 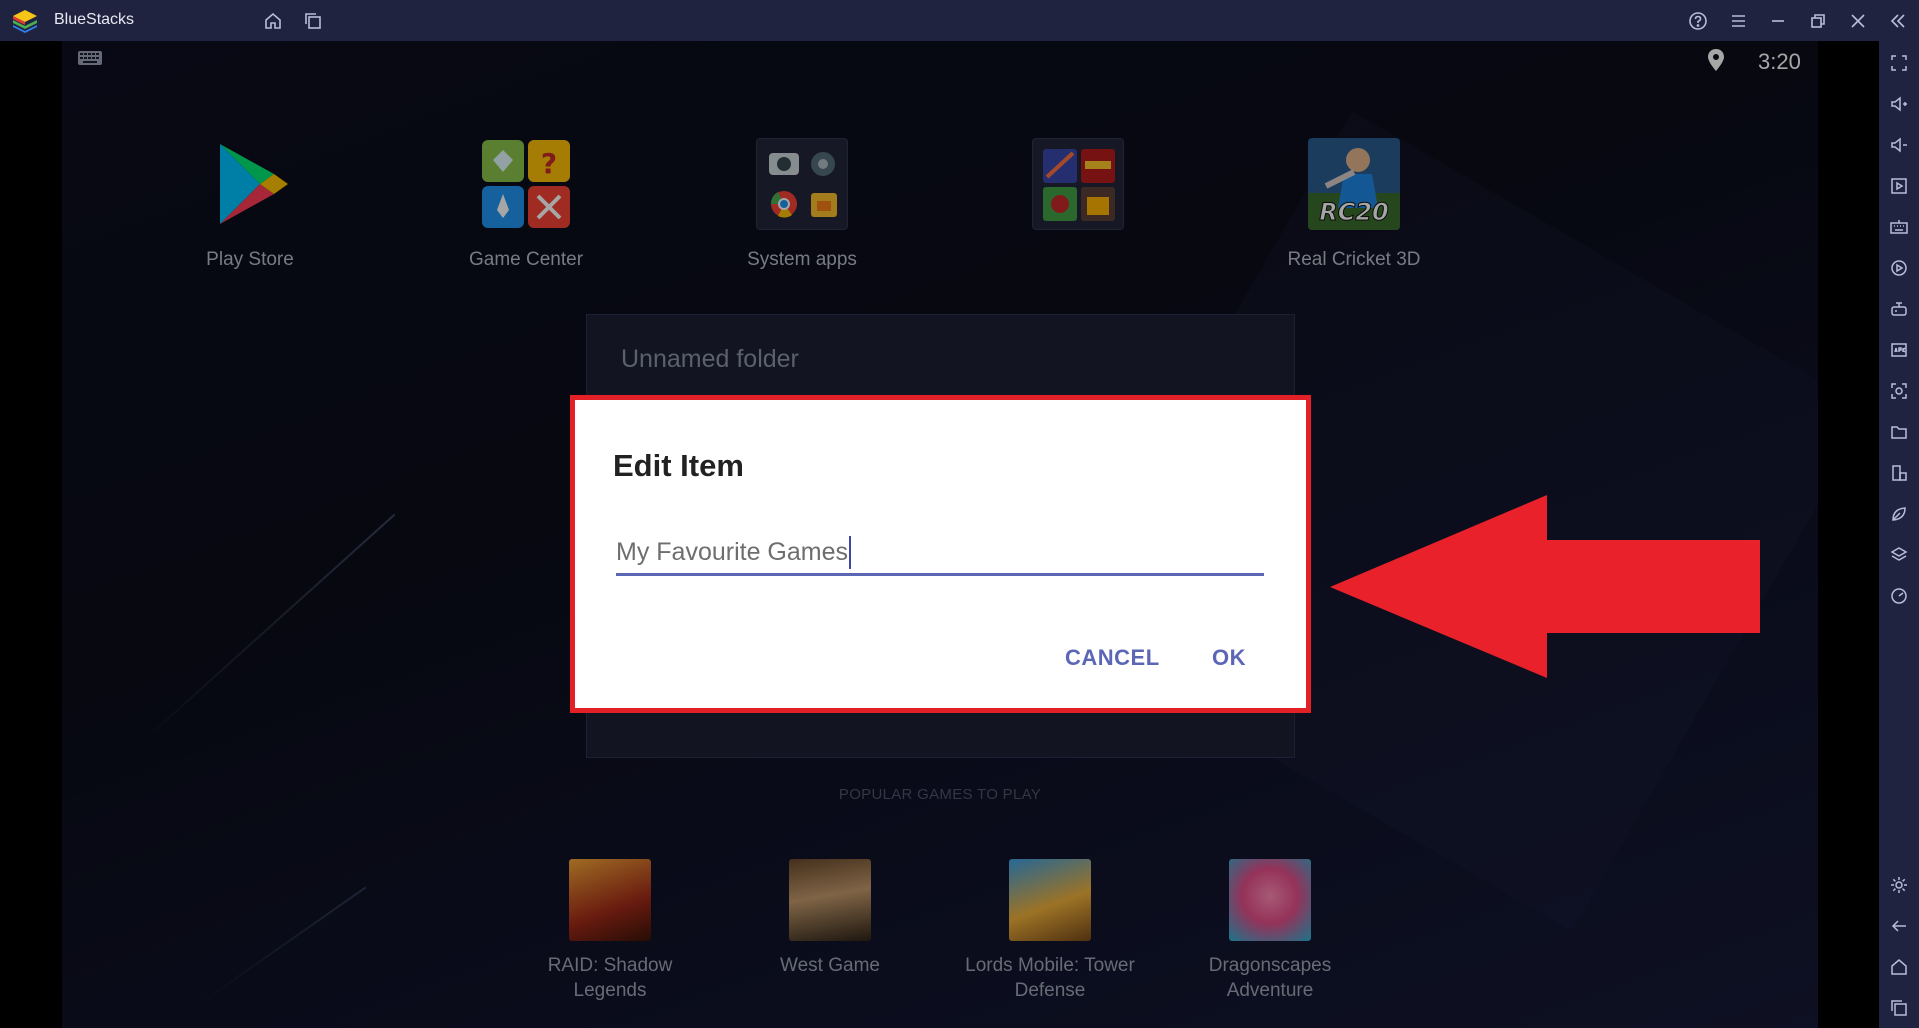 What do you see at coordinates (678, 465) in the screenshot?
I see `dialog-title: Edit Item` at bounding box center [678, 465].